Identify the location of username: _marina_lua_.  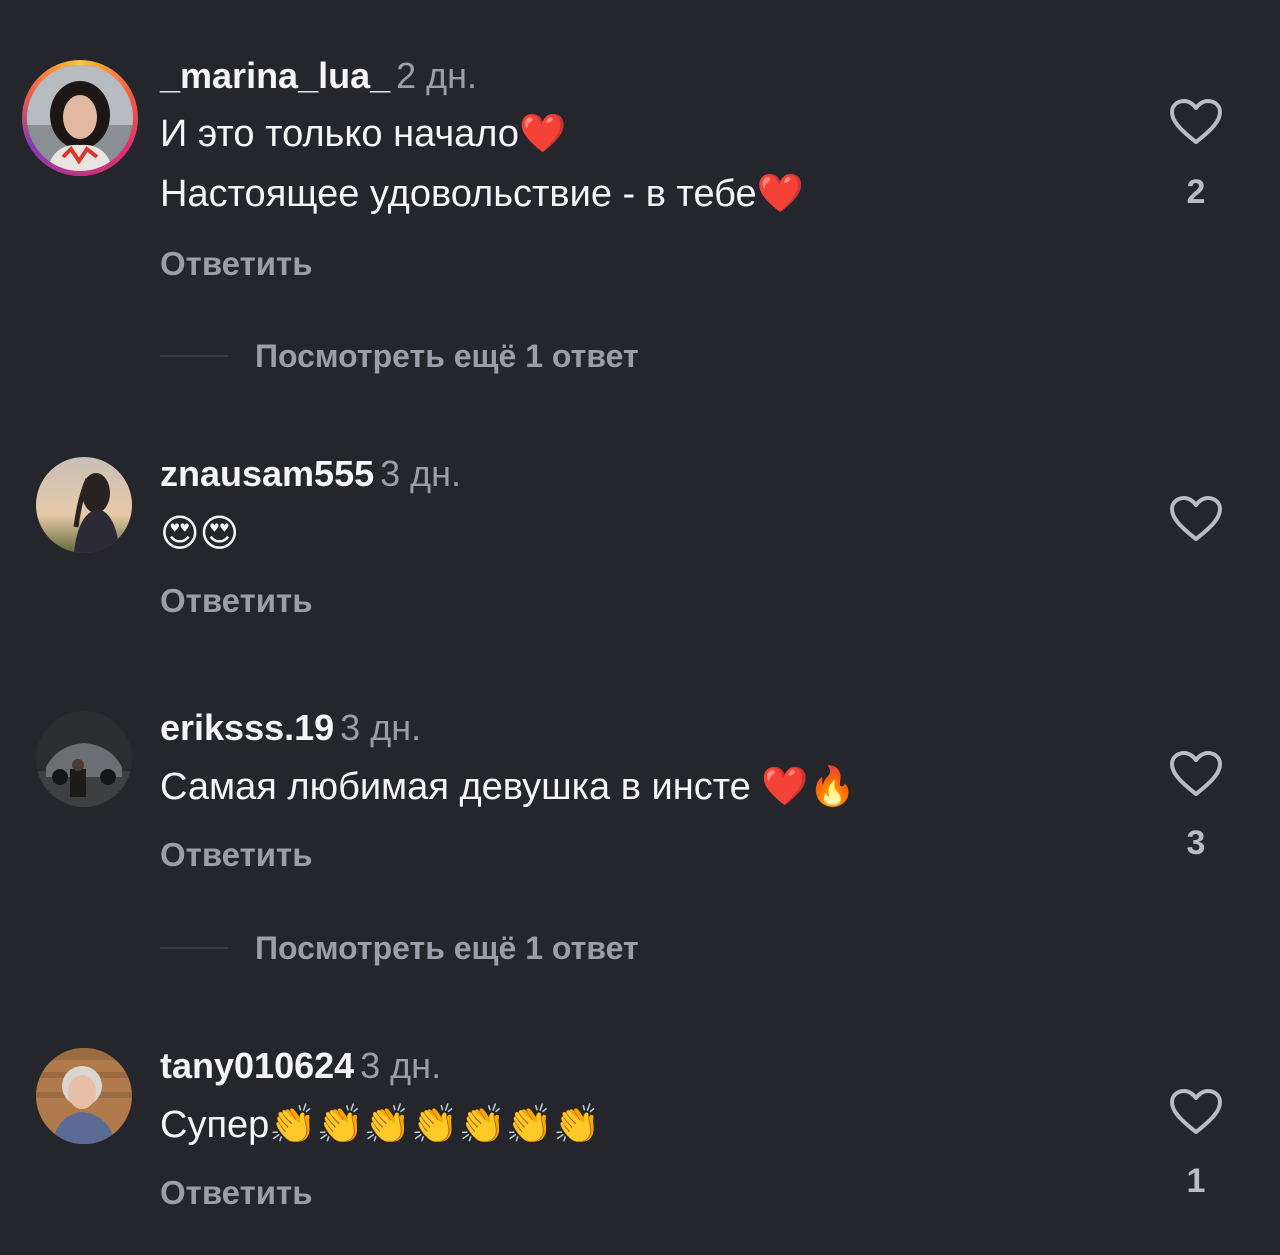
(275, 75).